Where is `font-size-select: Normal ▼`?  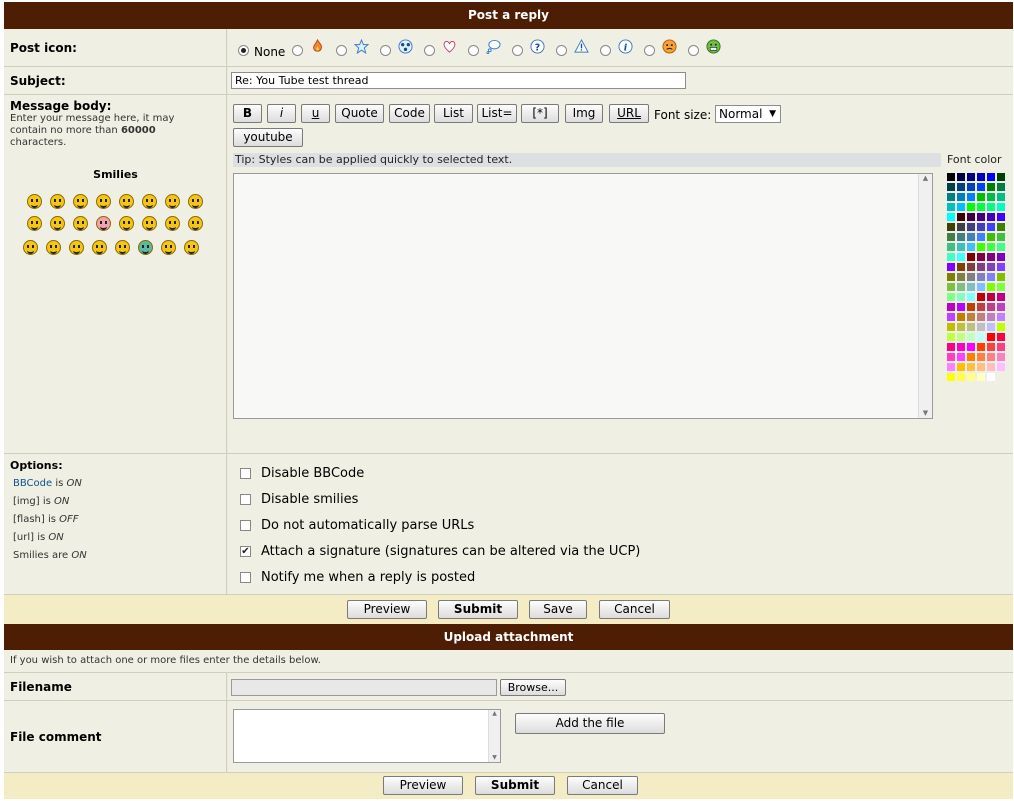 font-size-select: Normal ▼ is located at coordinates (748, 114).